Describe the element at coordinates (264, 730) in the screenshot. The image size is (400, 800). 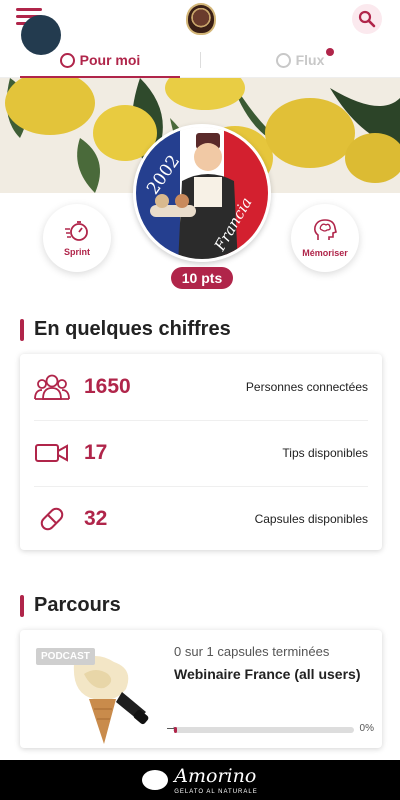
I see `progress-bar` at that location.